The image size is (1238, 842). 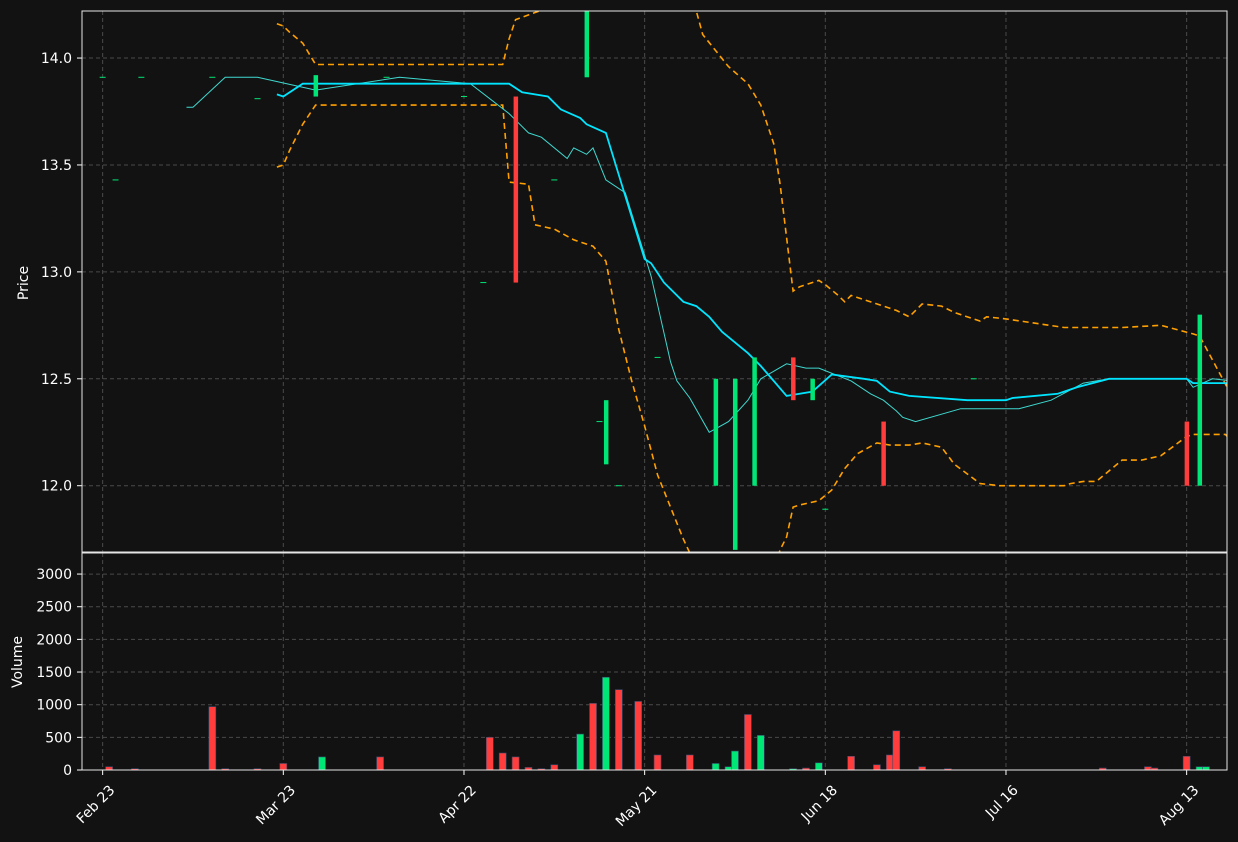 What do you see at coordinates (67, 771) in the screenshot?
I see `volume-tick-label: 0` at bounding box center [67, 771].